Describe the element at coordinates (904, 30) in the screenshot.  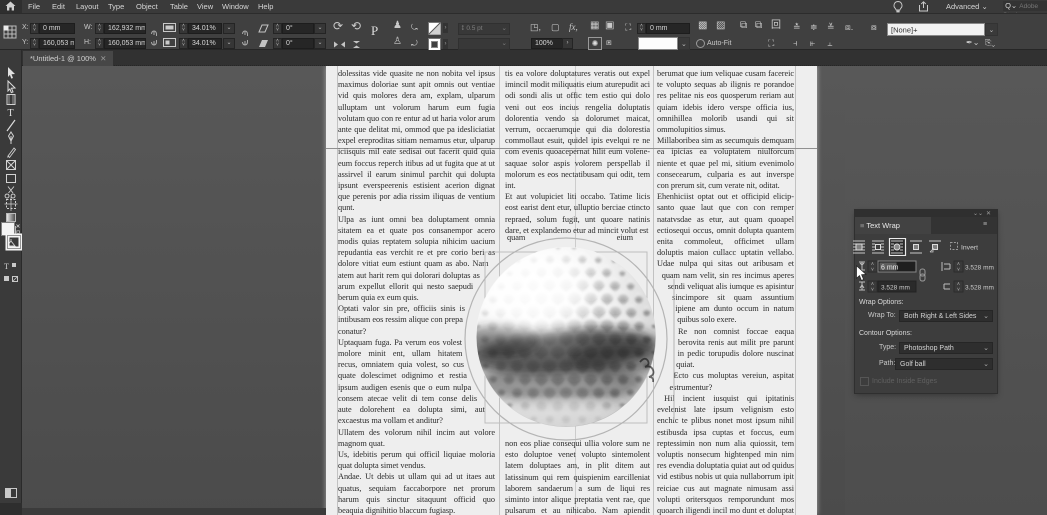
I see `svg-text: [None]+` at that location.